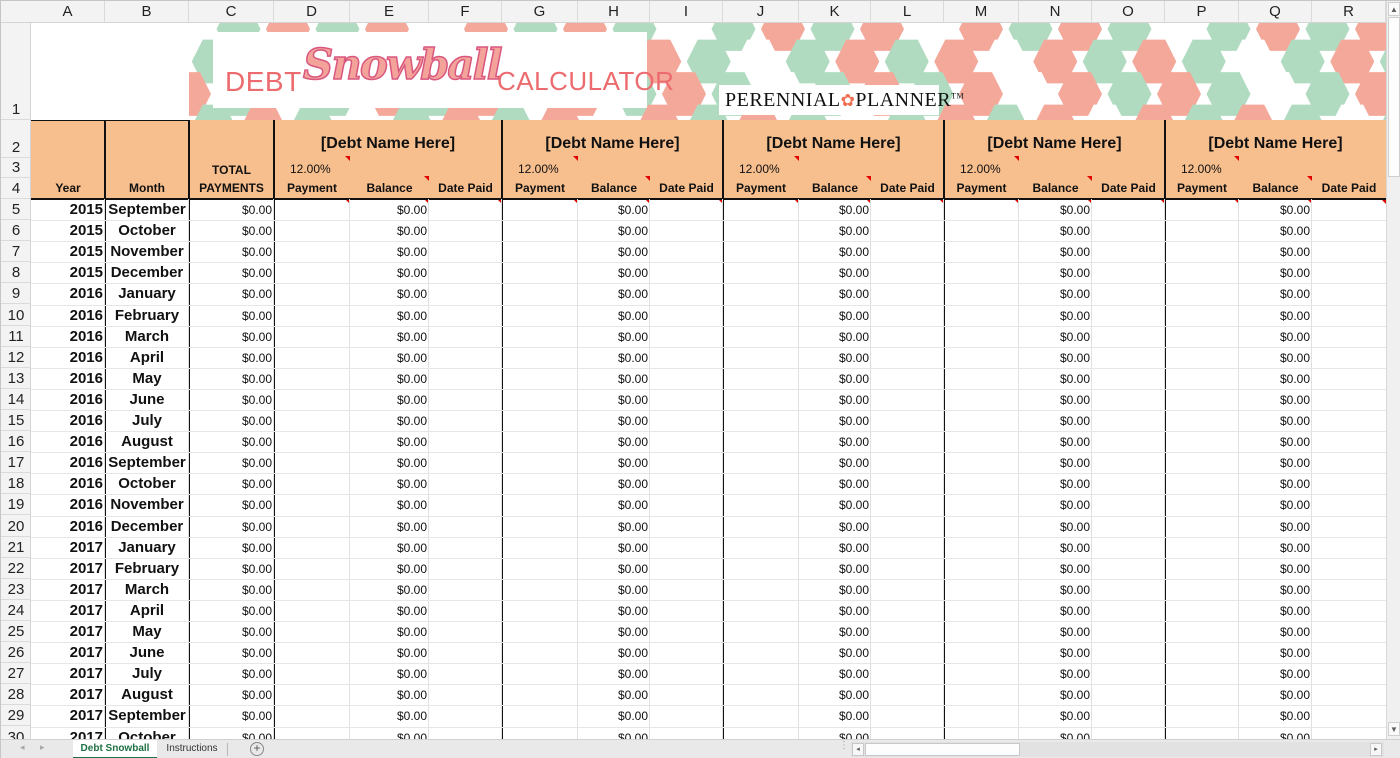 The height and width of the screenshot is (758, 1400). I want to click on row-header-9: 9, so click(15, 294).